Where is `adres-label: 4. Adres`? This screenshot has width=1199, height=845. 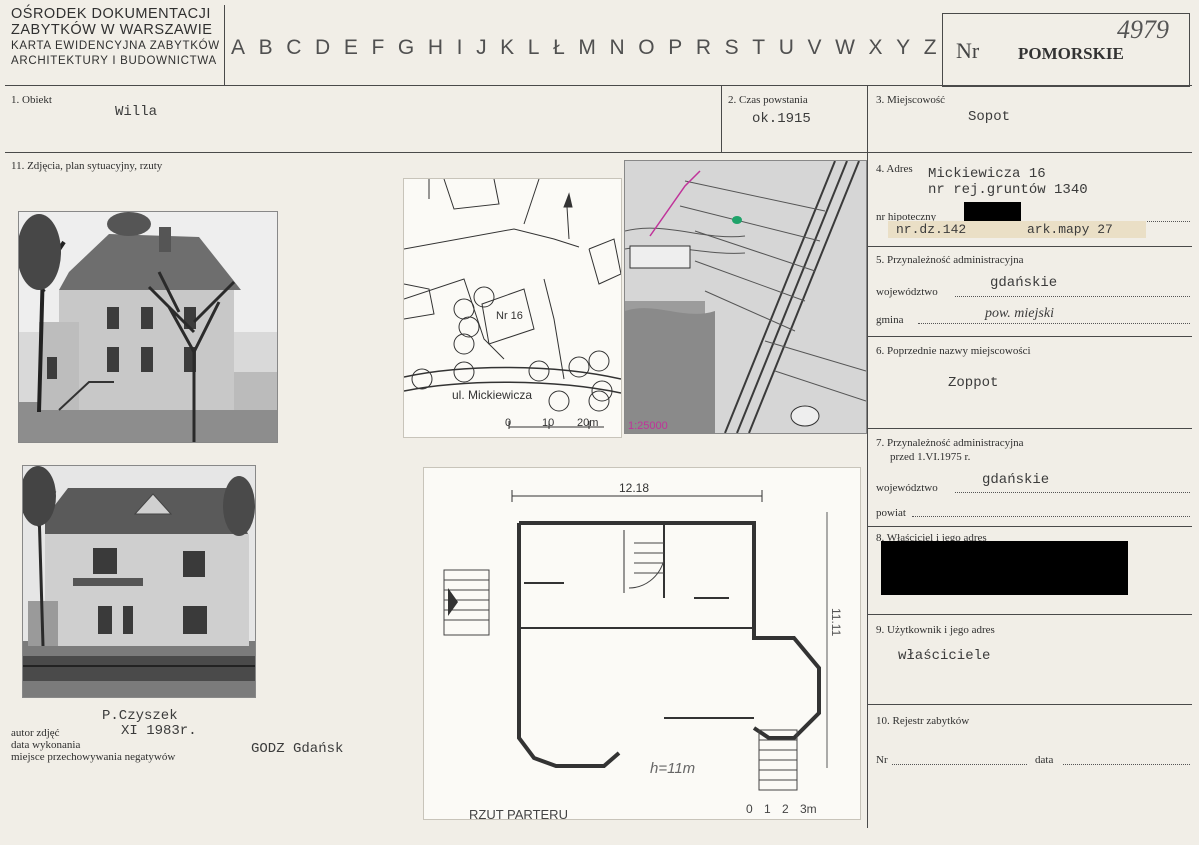 adres-label: 4. Adres is located at coordinates (894, 169).